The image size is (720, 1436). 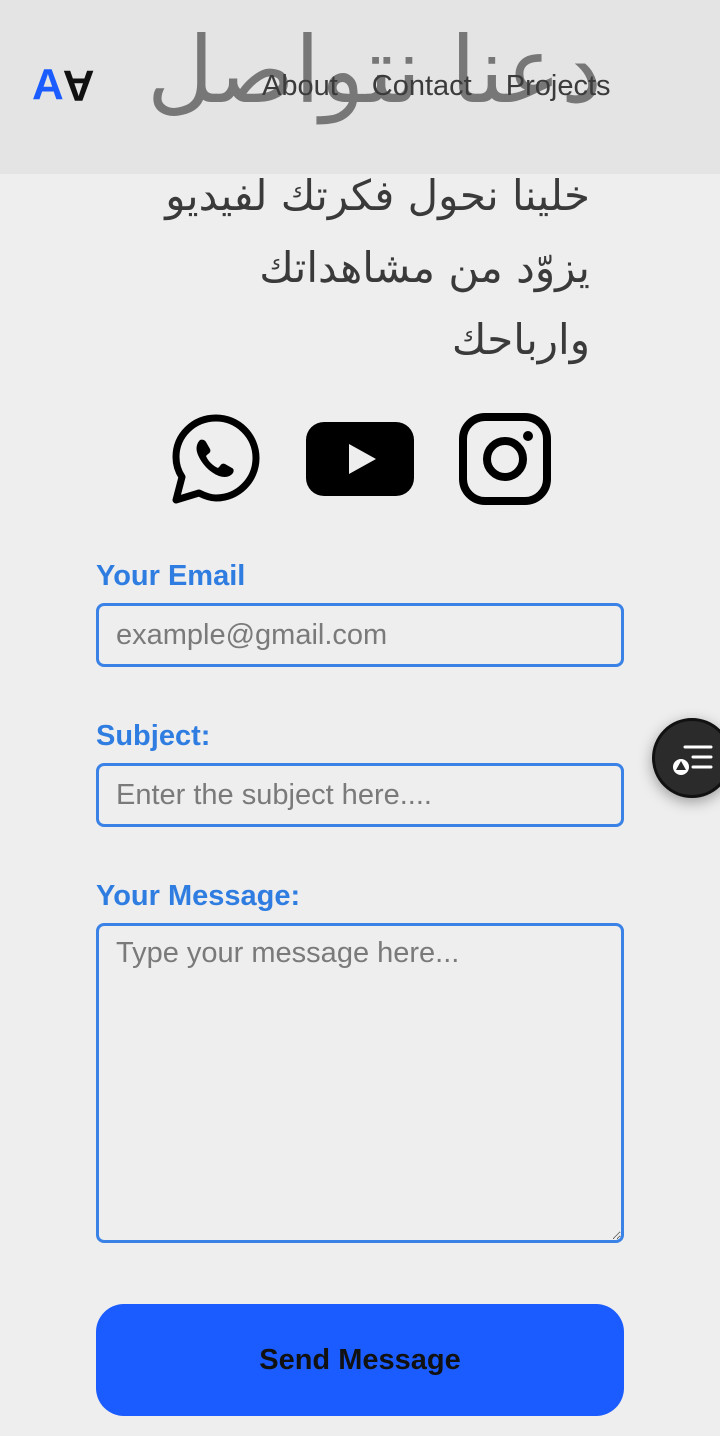 I want to click on subject-label: Subject:, so click(x=153, y=736).